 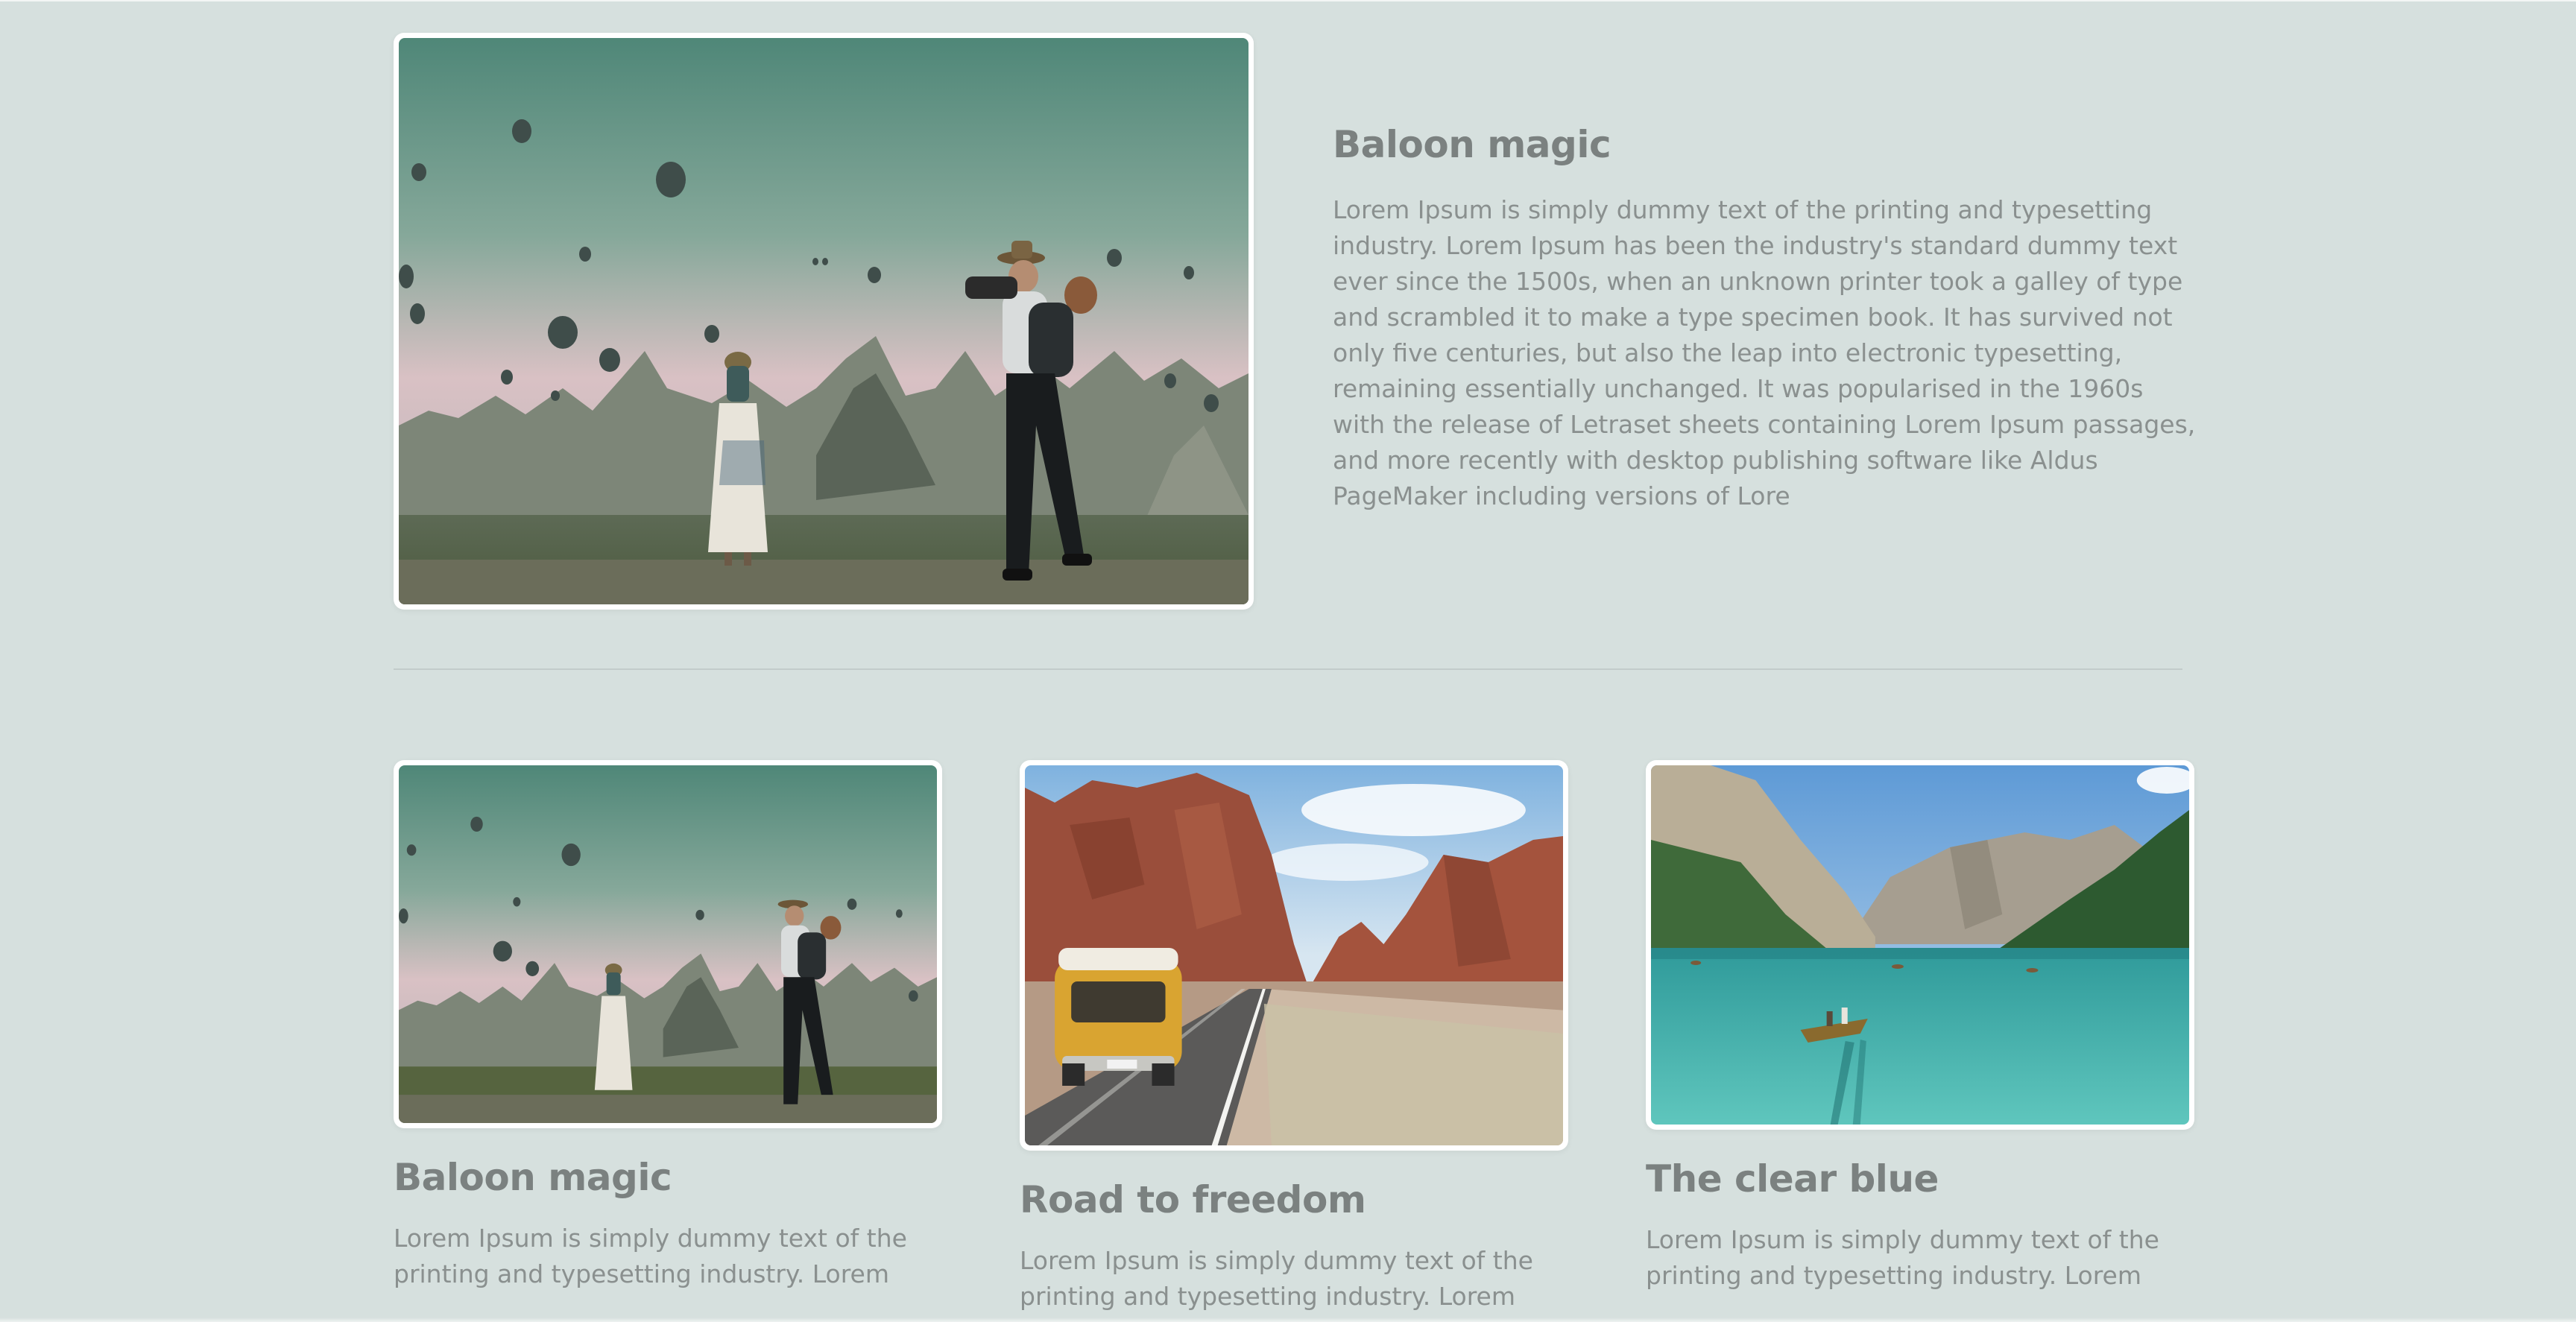 I want to click on van-desert-road-photo, so click(x=1294, y=955).